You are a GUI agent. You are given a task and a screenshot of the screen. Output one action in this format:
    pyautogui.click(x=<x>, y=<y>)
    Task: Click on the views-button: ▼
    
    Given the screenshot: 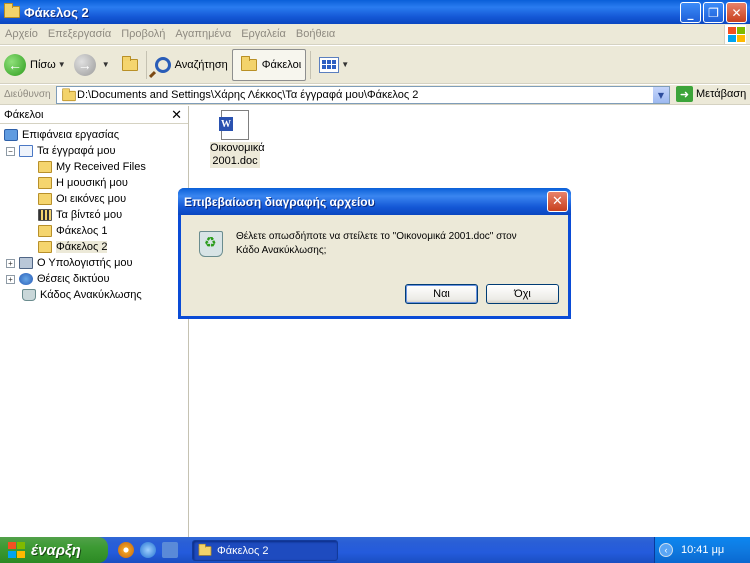 What is the action you would take?
    pyautogui.click(x=334, y=65)
    